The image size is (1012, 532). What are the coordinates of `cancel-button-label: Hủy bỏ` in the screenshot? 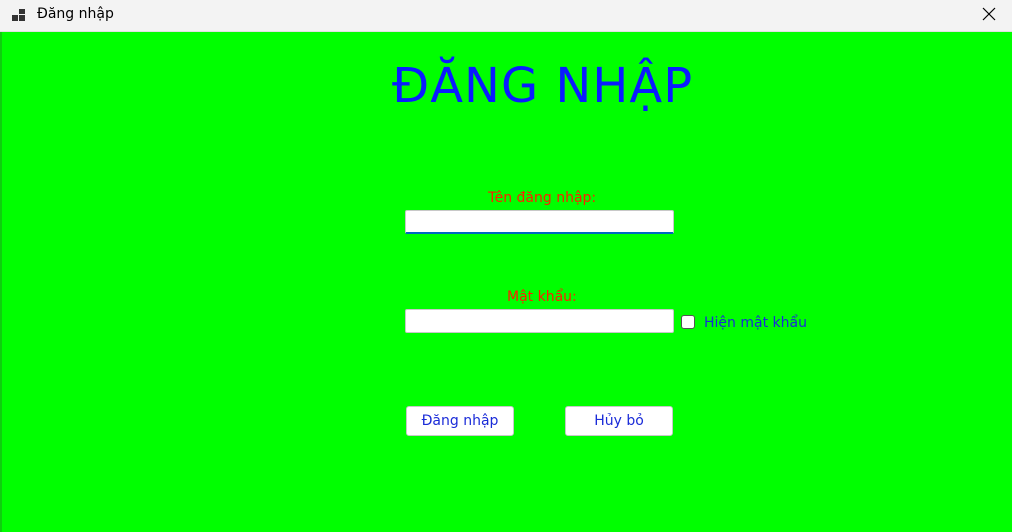 It's located at (619, 421).